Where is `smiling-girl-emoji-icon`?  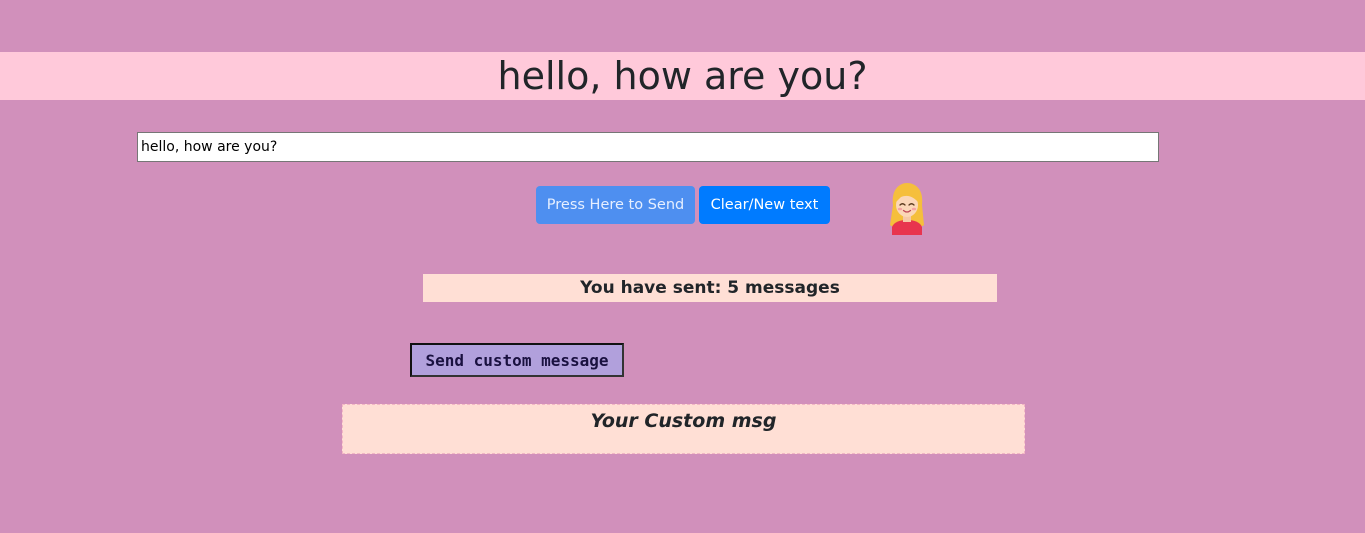 smiling-girl-emoji-icon is located at coordinates (907, 209).